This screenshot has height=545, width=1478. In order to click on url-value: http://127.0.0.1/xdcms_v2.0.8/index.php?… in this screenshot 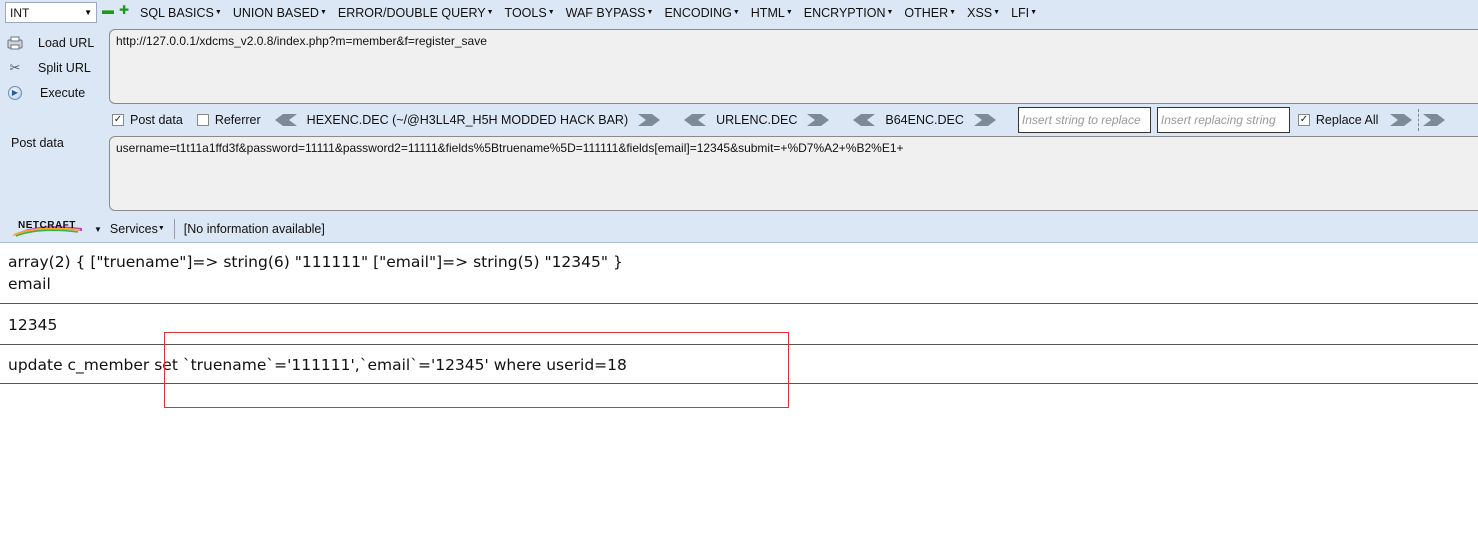, I will do `click(301, 41)`.